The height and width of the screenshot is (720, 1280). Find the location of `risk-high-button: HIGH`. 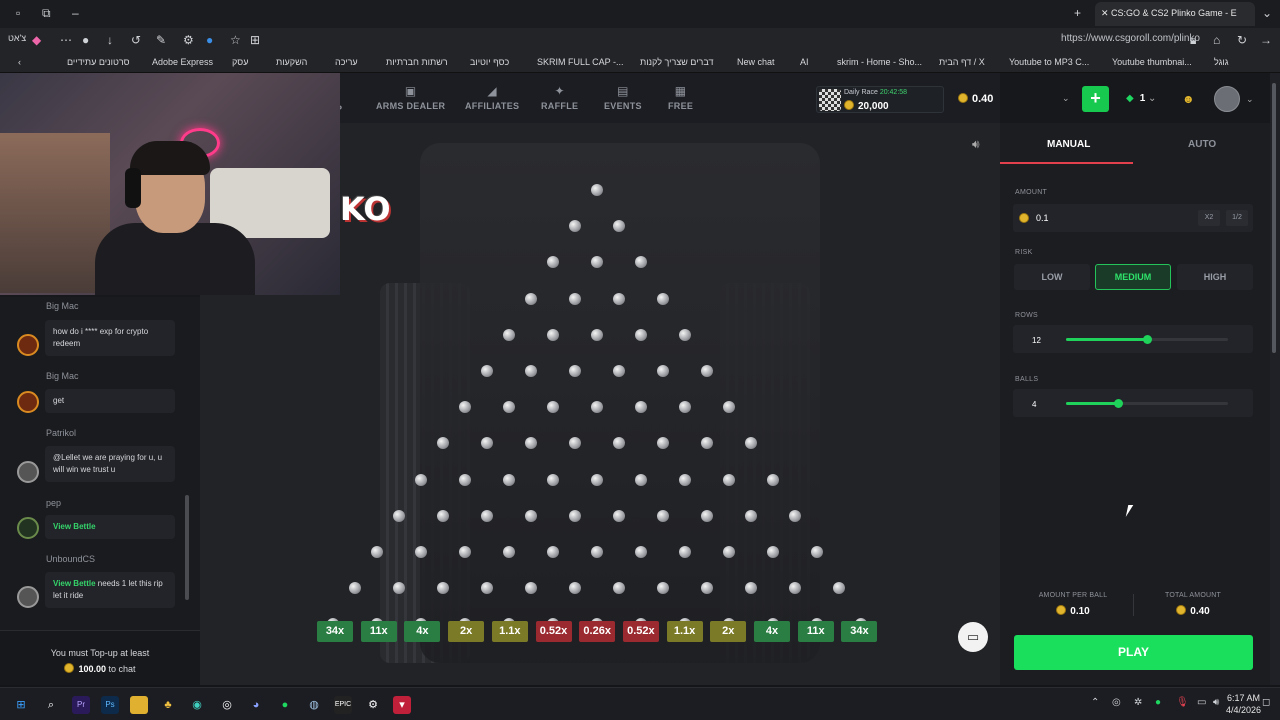

risk-high-button: HIGH is located at coordinates (1215, 277).